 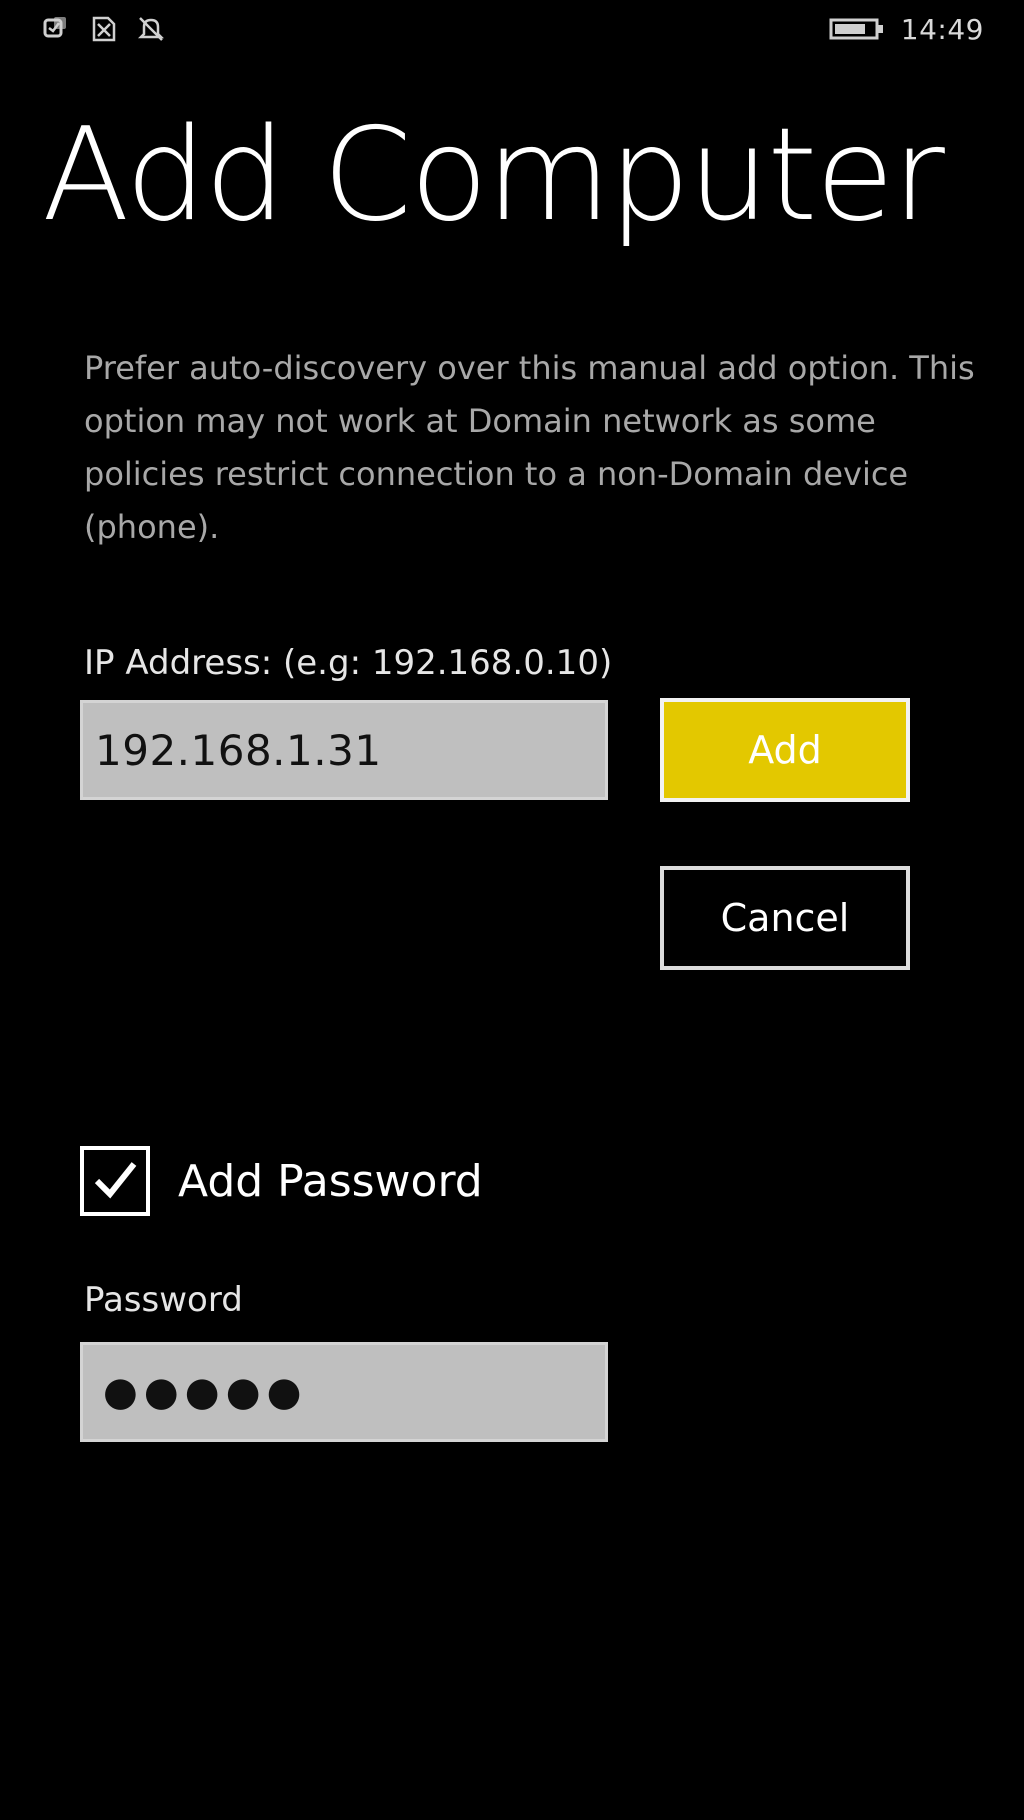 I want to click on checkbox-box, so click(x=115, y=1181).